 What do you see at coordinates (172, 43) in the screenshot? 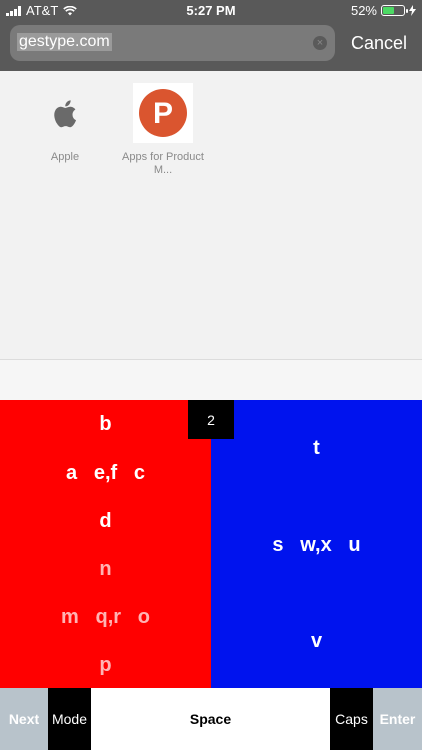
I see `url-input: gestype.com ×` at bounding box center [172, 43].